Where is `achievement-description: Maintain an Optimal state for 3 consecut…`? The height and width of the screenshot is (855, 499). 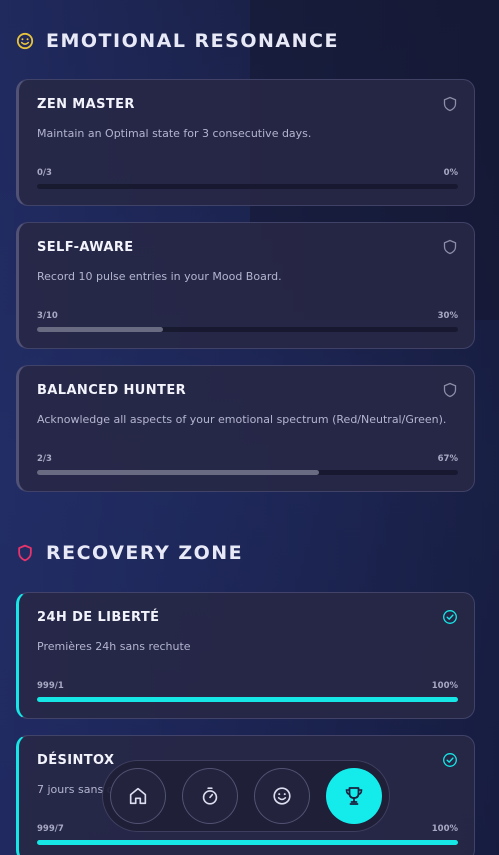 achievement-description: Maintain an Optimal state for 3 consecut… is located at coordinates (174, 133).